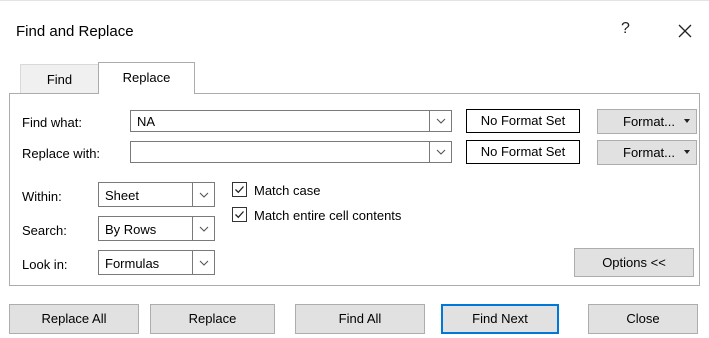  Describe the element at coordinates (625, 29) in the screenshot. I see `help-button: ?` at that location.